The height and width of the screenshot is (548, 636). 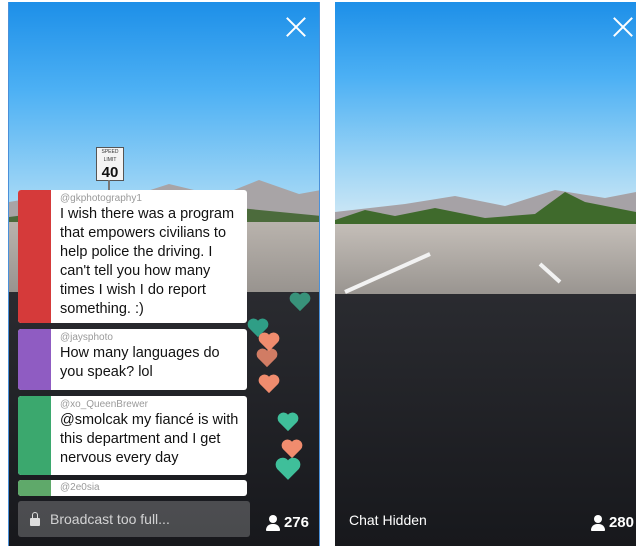 I want to click on lock-icon, so click(x=35, y=519).